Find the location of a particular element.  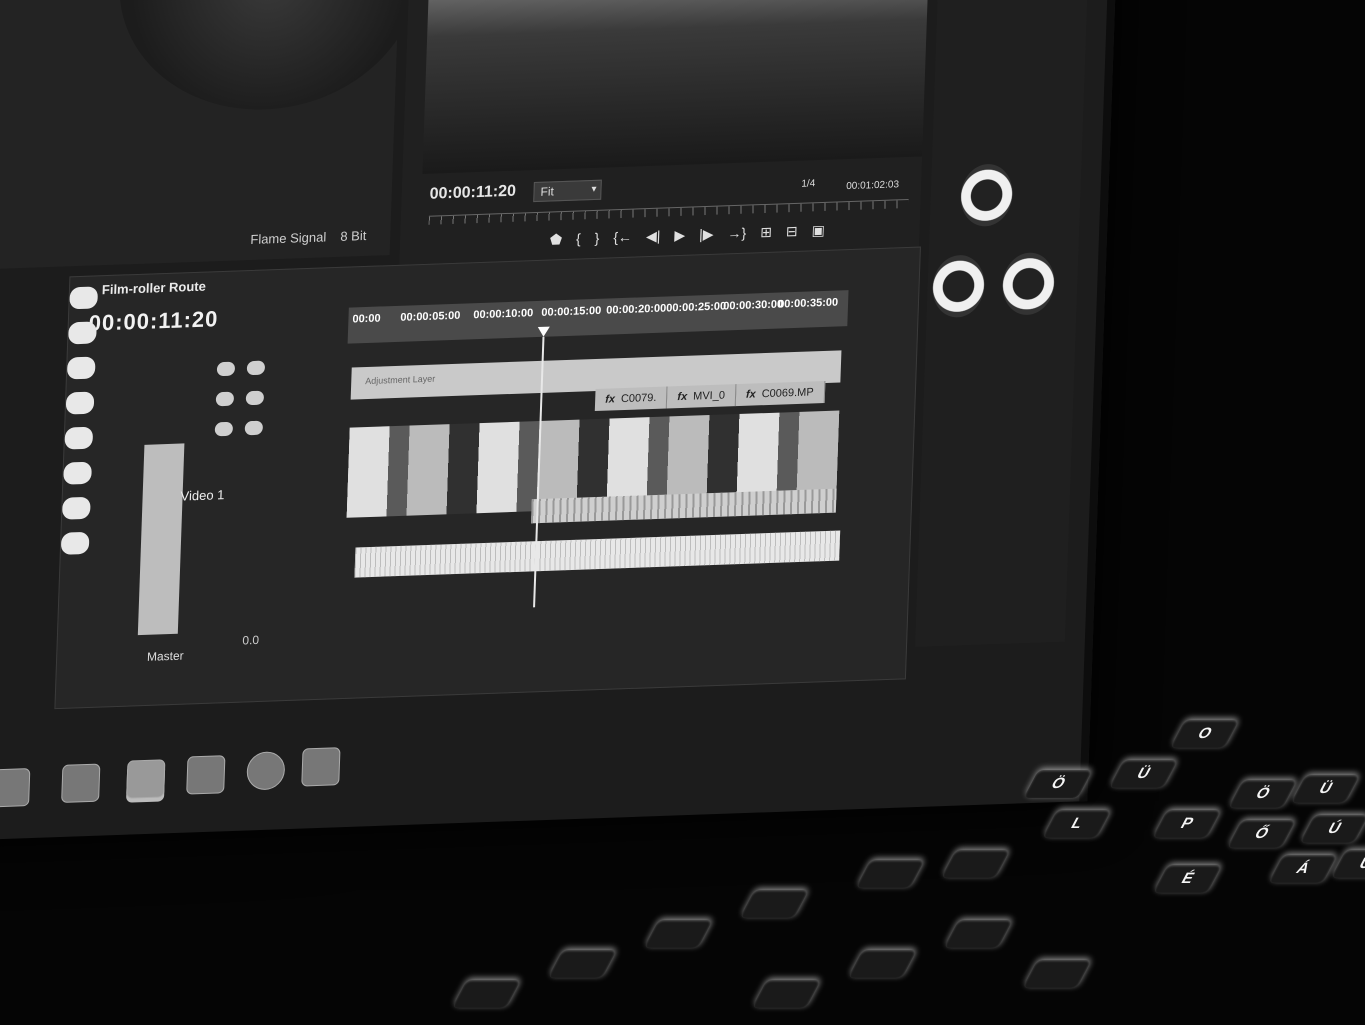

program-scrub-ruler is located at coordinates (668, 211).